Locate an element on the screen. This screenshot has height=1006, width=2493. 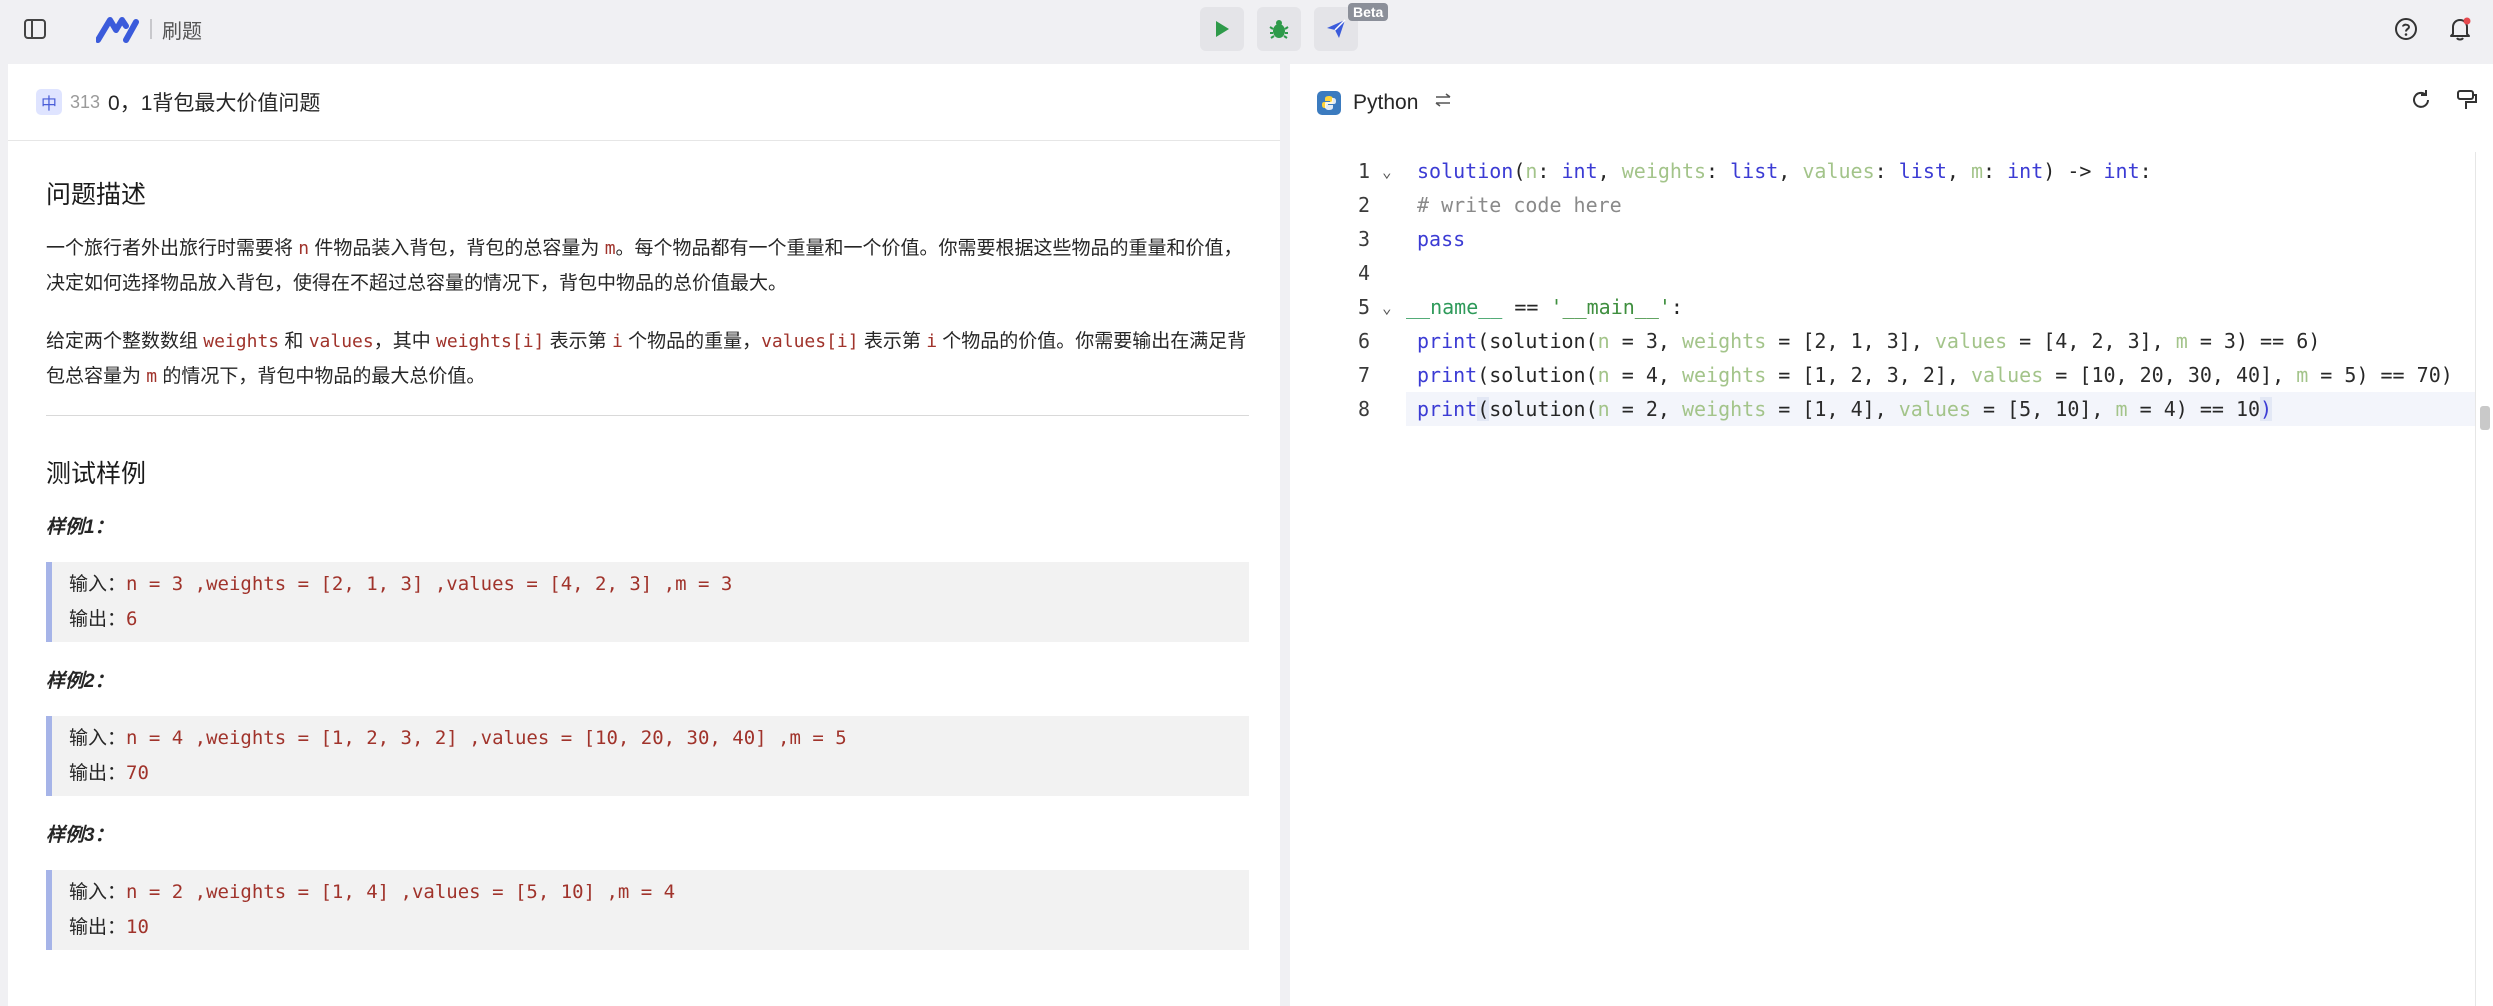
debug-button is located at coordinates (1279, 29).